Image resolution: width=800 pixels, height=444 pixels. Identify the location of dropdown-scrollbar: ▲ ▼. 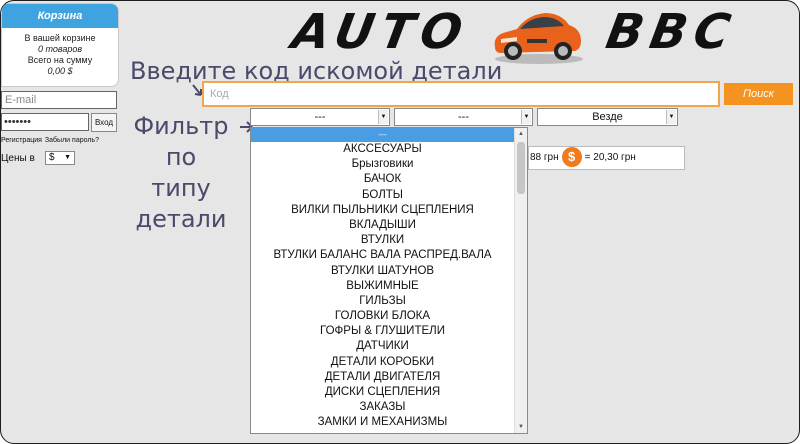
(520, 280).